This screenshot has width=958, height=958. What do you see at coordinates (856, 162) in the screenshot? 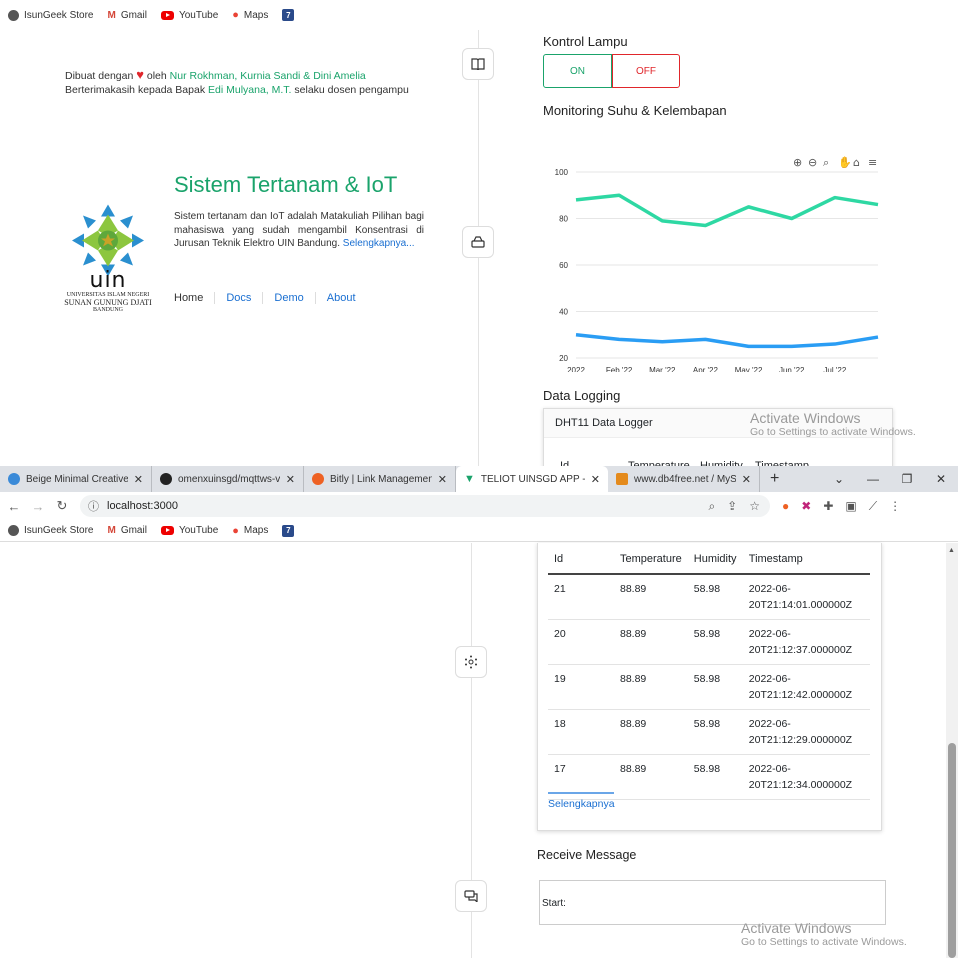
I see `home-icon: ⌂` at bounding box center [856, 162].